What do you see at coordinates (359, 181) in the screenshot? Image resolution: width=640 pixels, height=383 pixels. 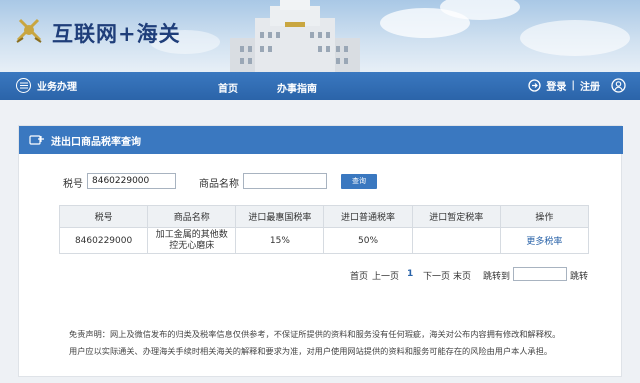 I see `query-button: 查询` at bounding box center [359, 181].